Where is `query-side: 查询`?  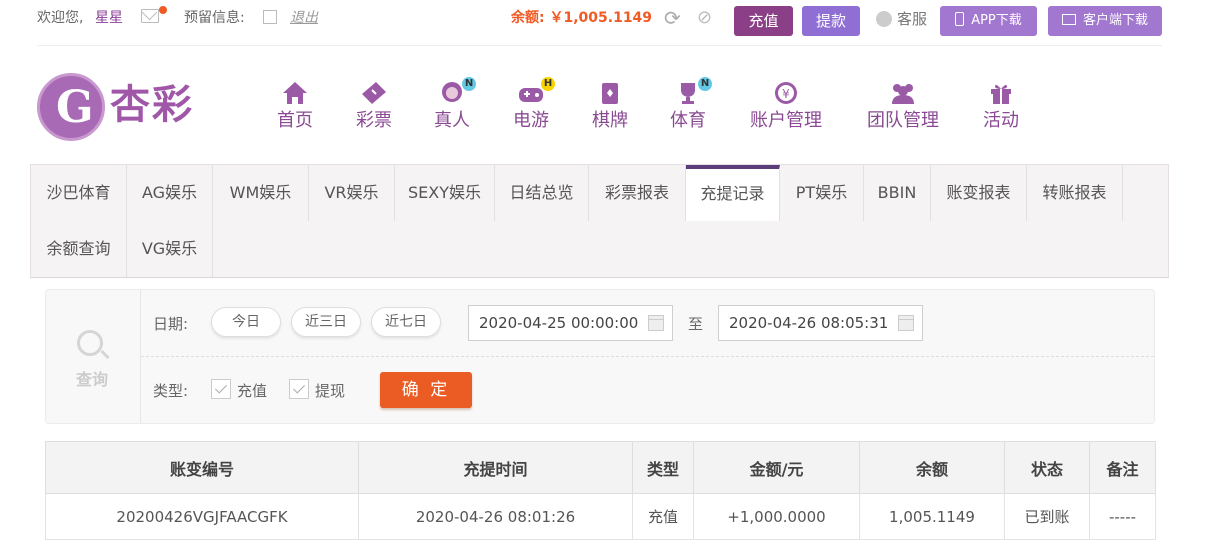 query-side: 查询 is located at coordinates (93, 356).